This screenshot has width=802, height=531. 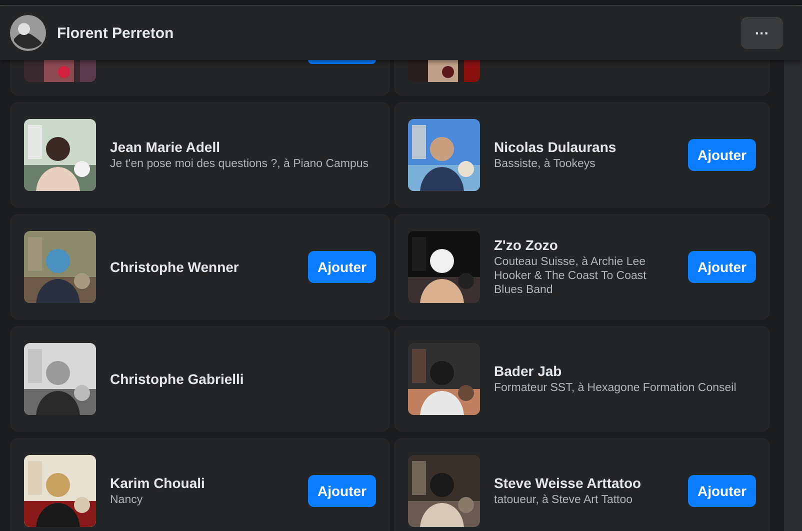 What do you see at coordinates (157, 483) in the screenshot?
I see `friend-name: Karim Chouali` at bounding box center [157, 483].